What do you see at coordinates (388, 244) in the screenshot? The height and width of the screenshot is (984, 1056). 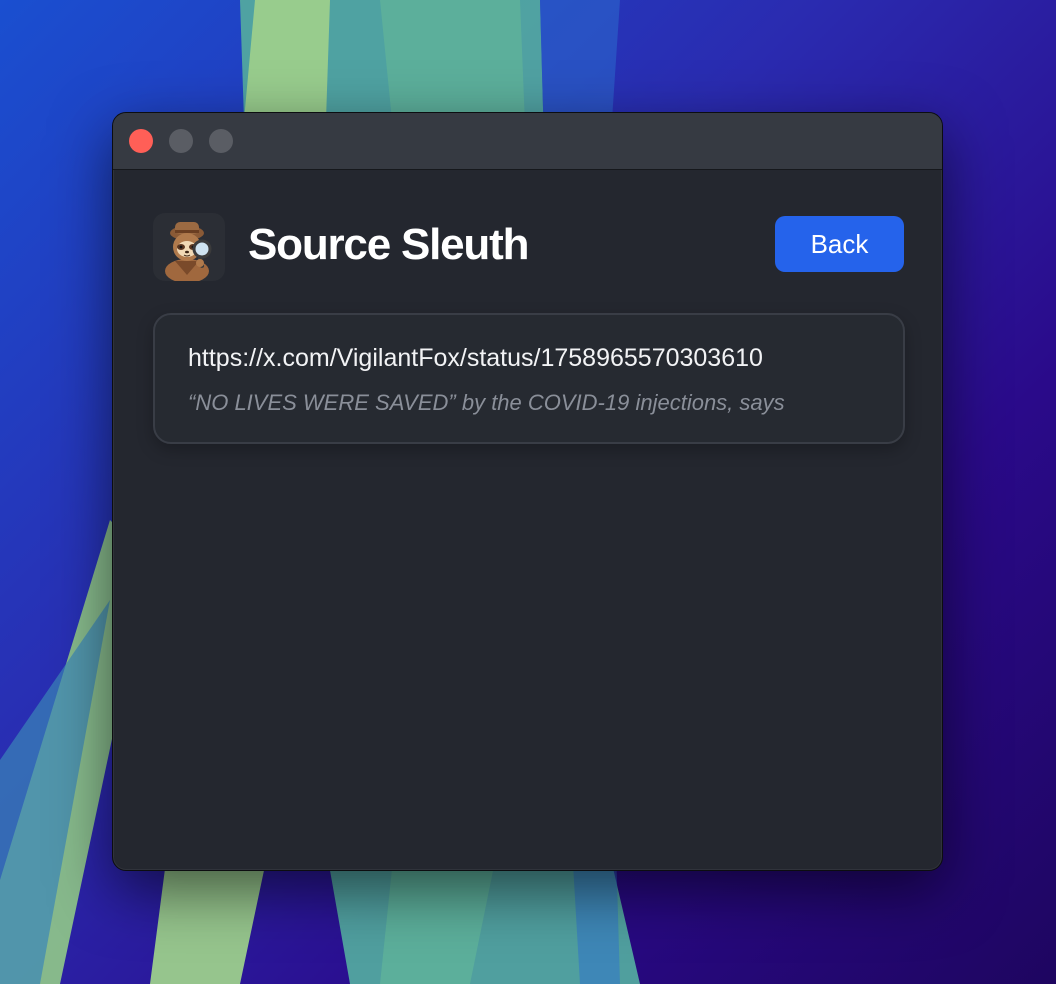 I see `app-title: Source Sleuth` at bounding box center [388, 244].